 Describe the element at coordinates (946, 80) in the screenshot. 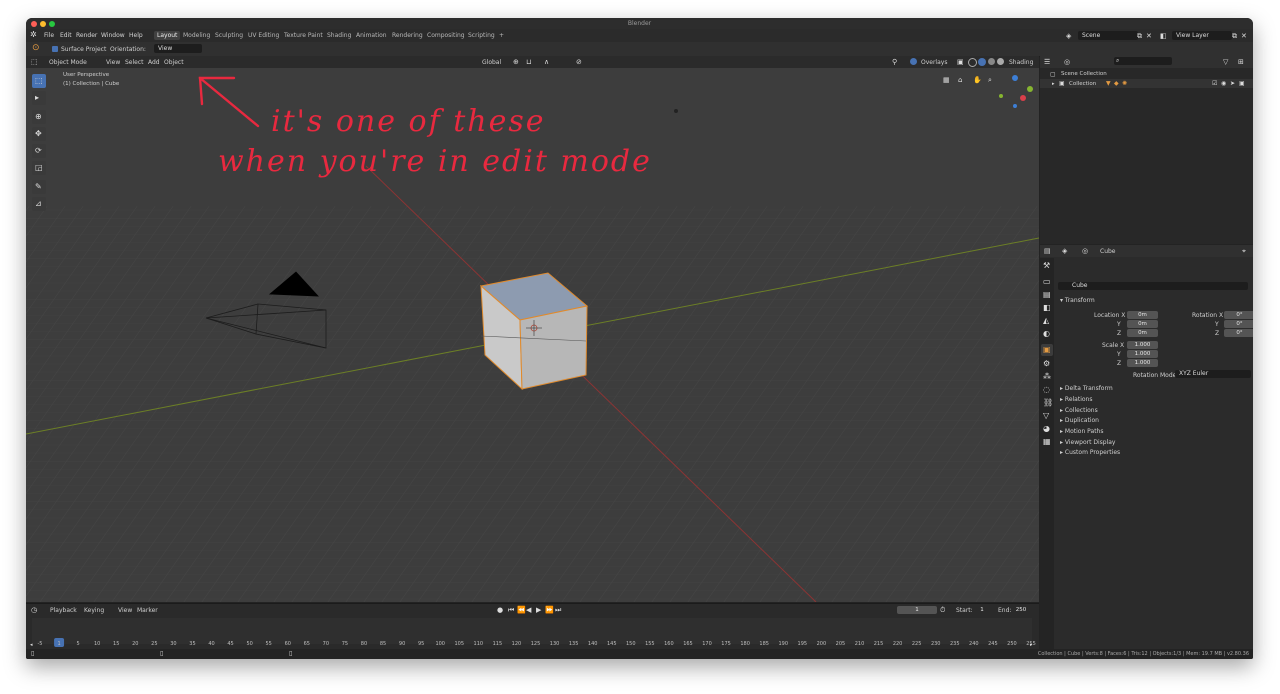

I see `grid-view-icon: ▦` at that location.